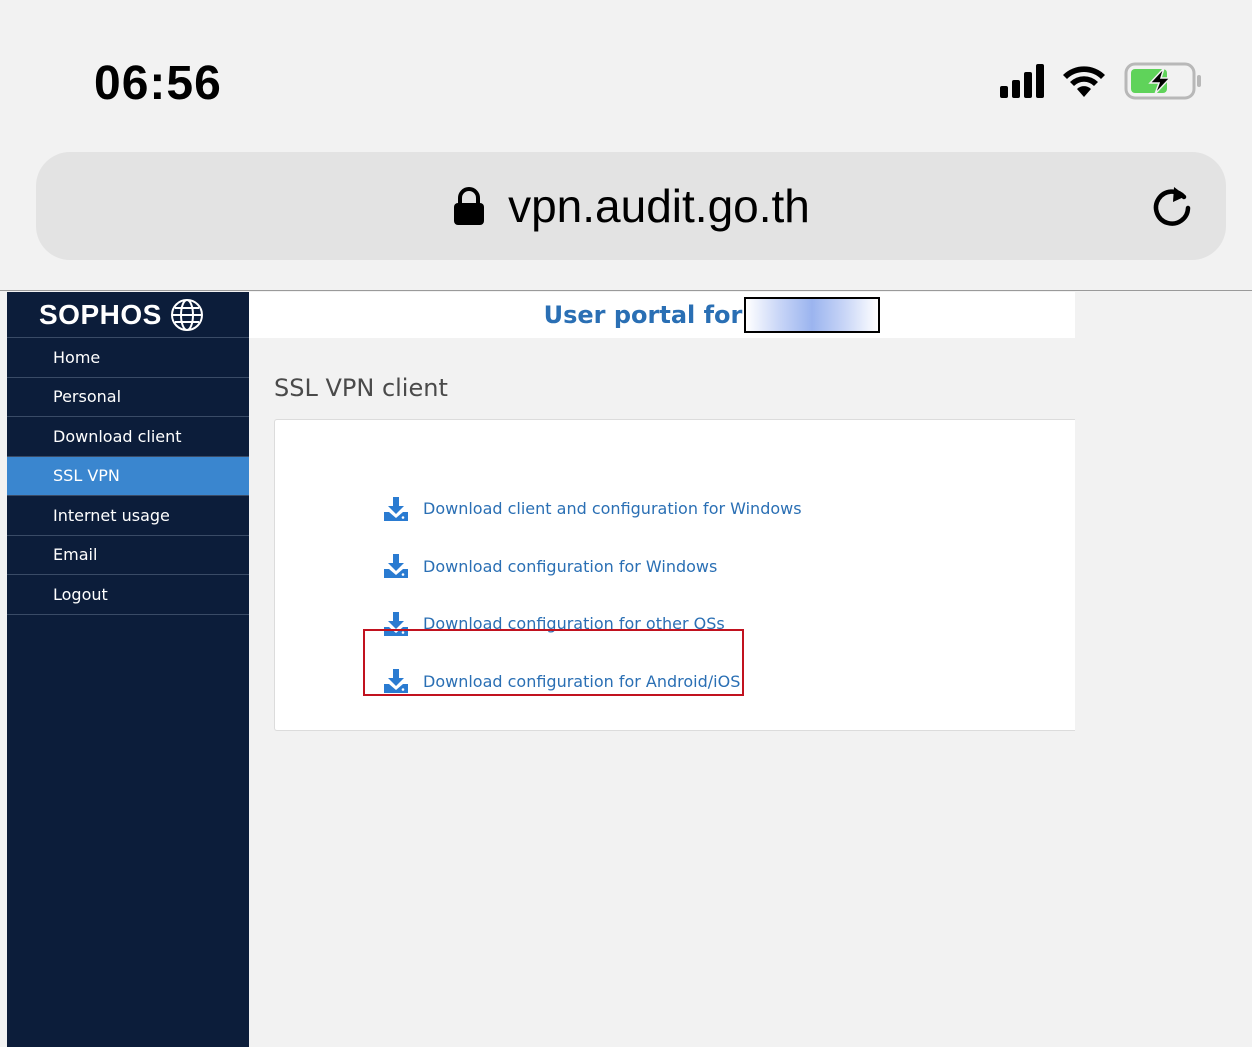  What do you see at coordinates (626, 75) in the screenshot?
I see `status-bar: 06:56` at bounding box center [626, 75].